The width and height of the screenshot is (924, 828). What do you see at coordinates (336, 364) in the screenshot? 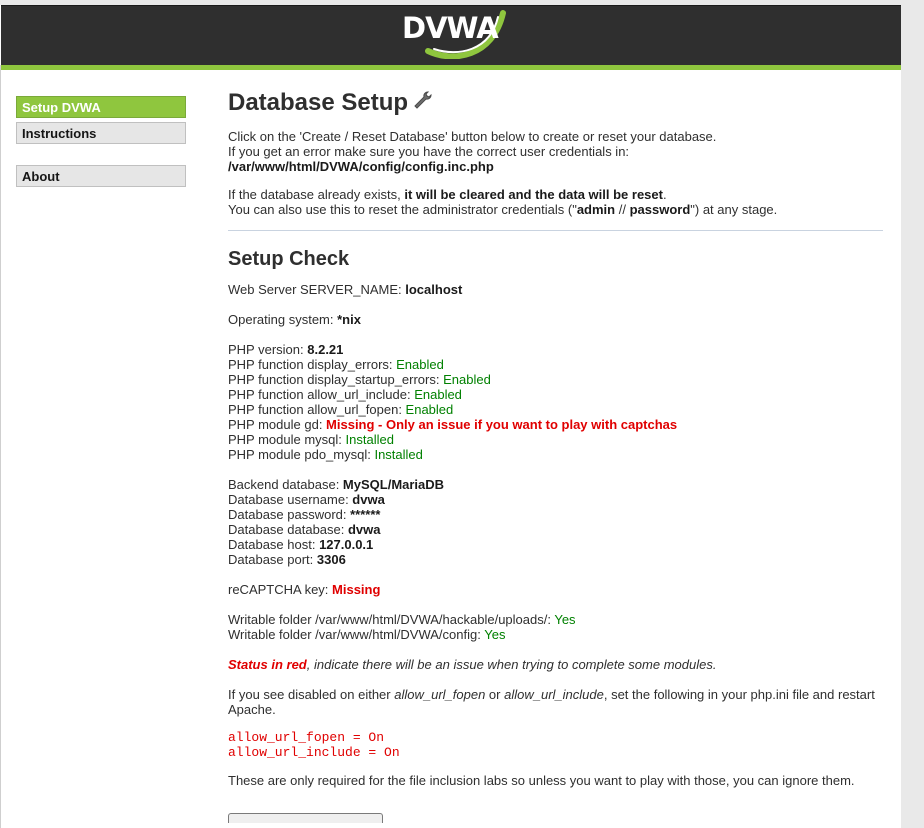
I see `php-check-row: PHP function display_errors: Enabled` at bounding box center [336, 364].